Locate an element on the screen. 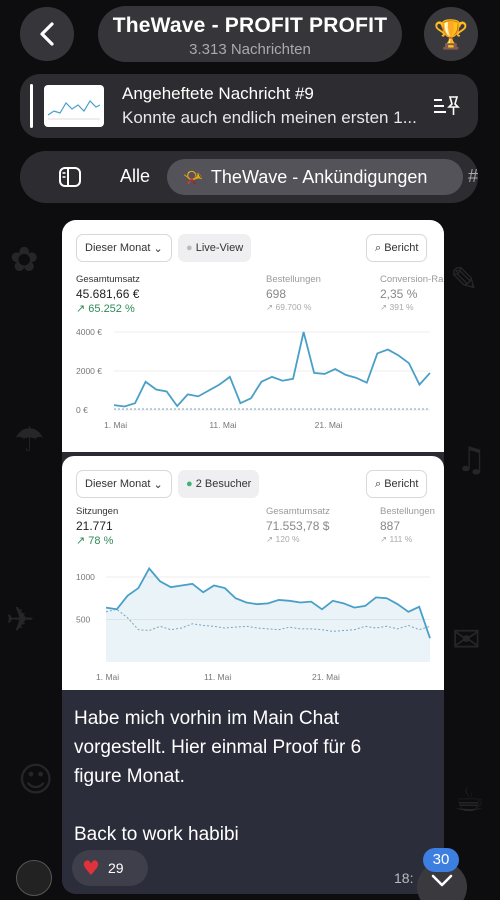  y-tick-label: 2000 € is located at coordinates (89, 371).